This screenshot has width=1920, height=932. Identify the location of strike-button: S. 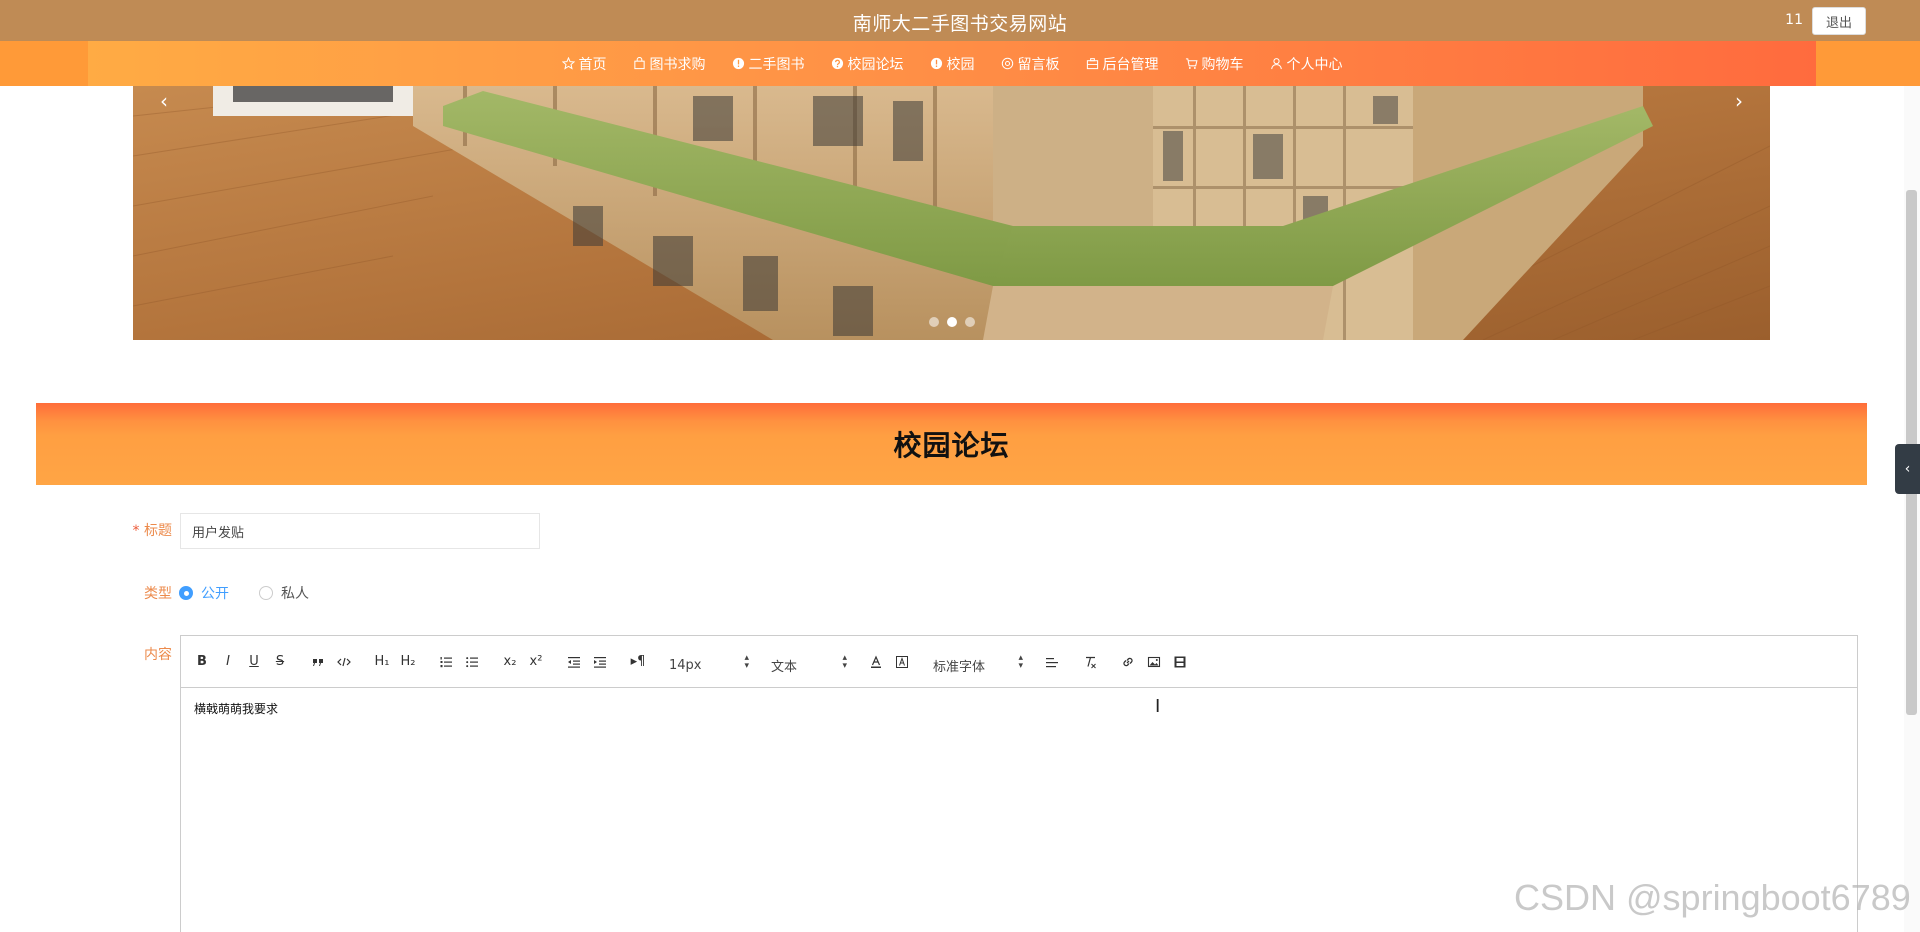
(280, 662).